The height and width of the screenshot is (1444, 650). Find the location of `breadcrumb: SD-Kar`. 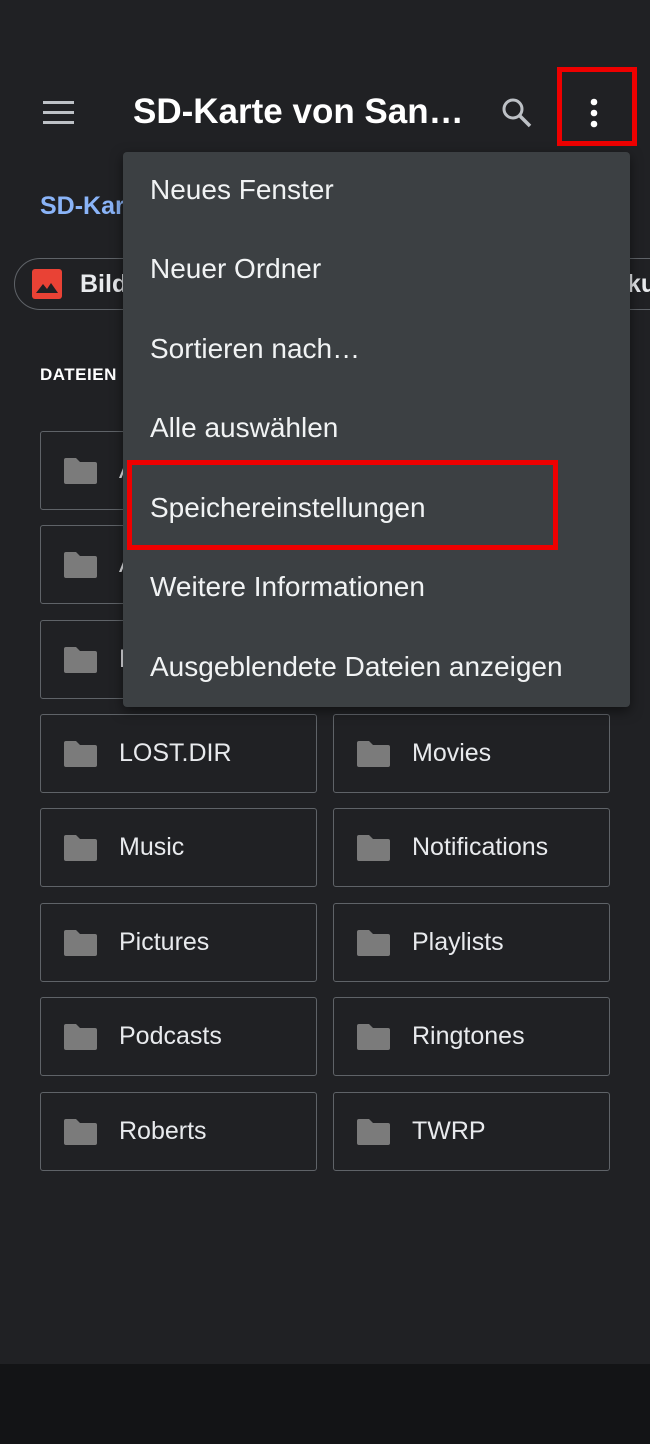

breadcrumb: SD-Kar is located at coordinates (82, 206).